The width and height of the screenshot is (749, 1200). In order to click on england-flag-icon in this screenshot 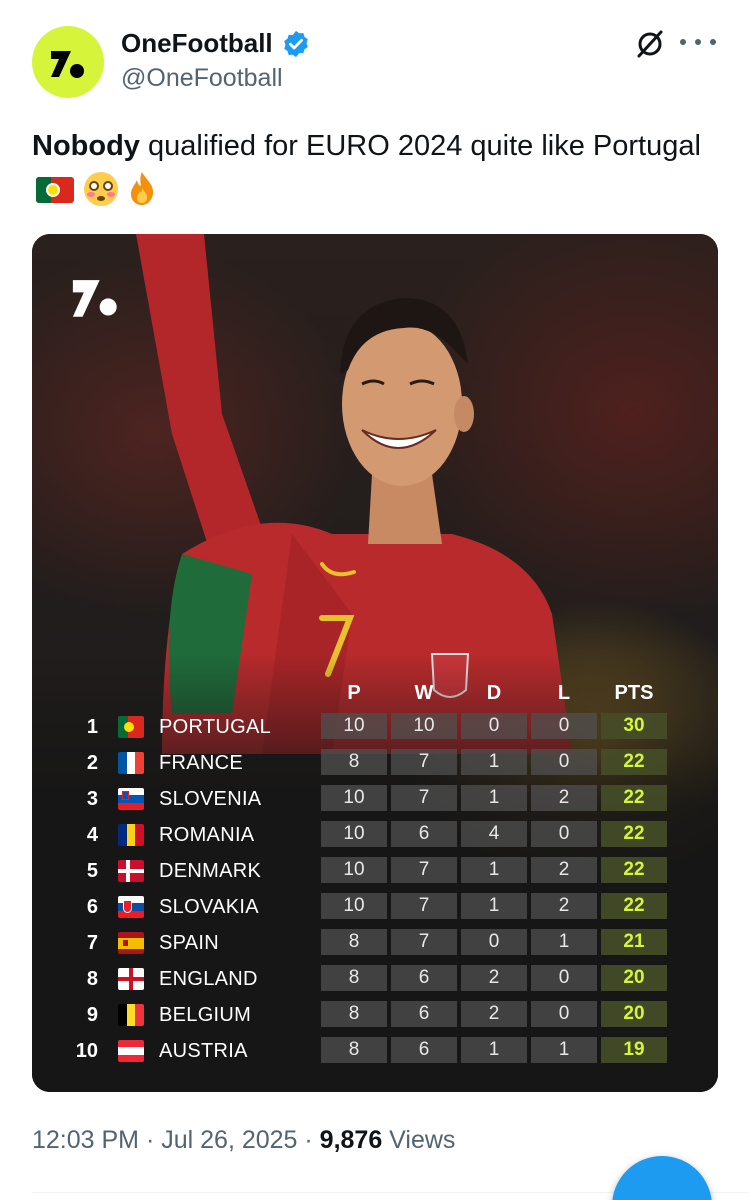, I will do `click(131, 979)`.